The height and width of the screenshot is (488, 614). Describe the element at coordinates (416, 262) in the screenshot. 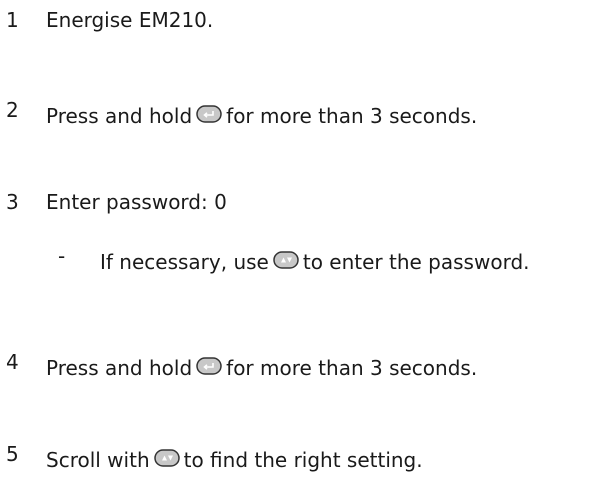

I see `substep-text-after: to enter the password.` at that location.